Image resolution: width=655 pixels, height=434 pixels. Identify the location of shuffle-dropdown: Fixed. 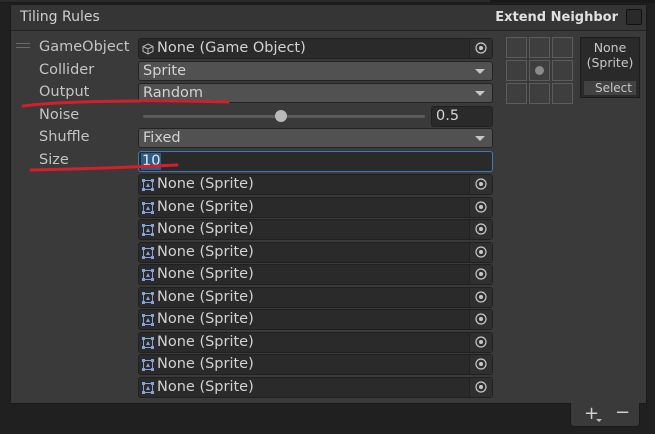
(315, 138).